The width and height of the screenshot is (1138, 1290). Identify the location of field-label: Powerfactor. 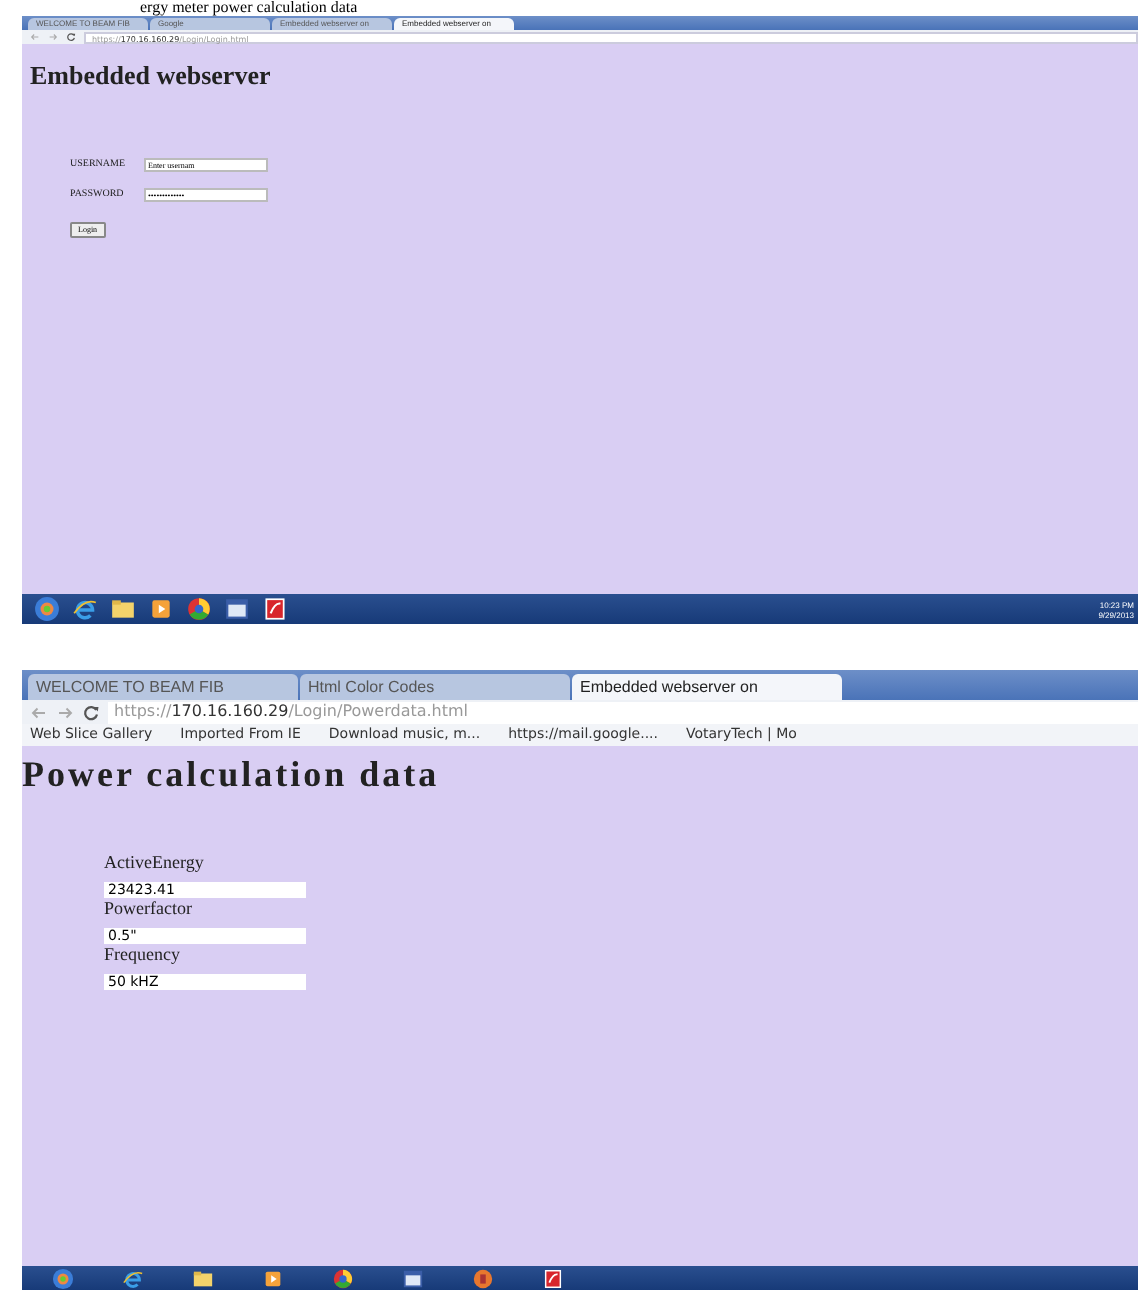
(149, 908).